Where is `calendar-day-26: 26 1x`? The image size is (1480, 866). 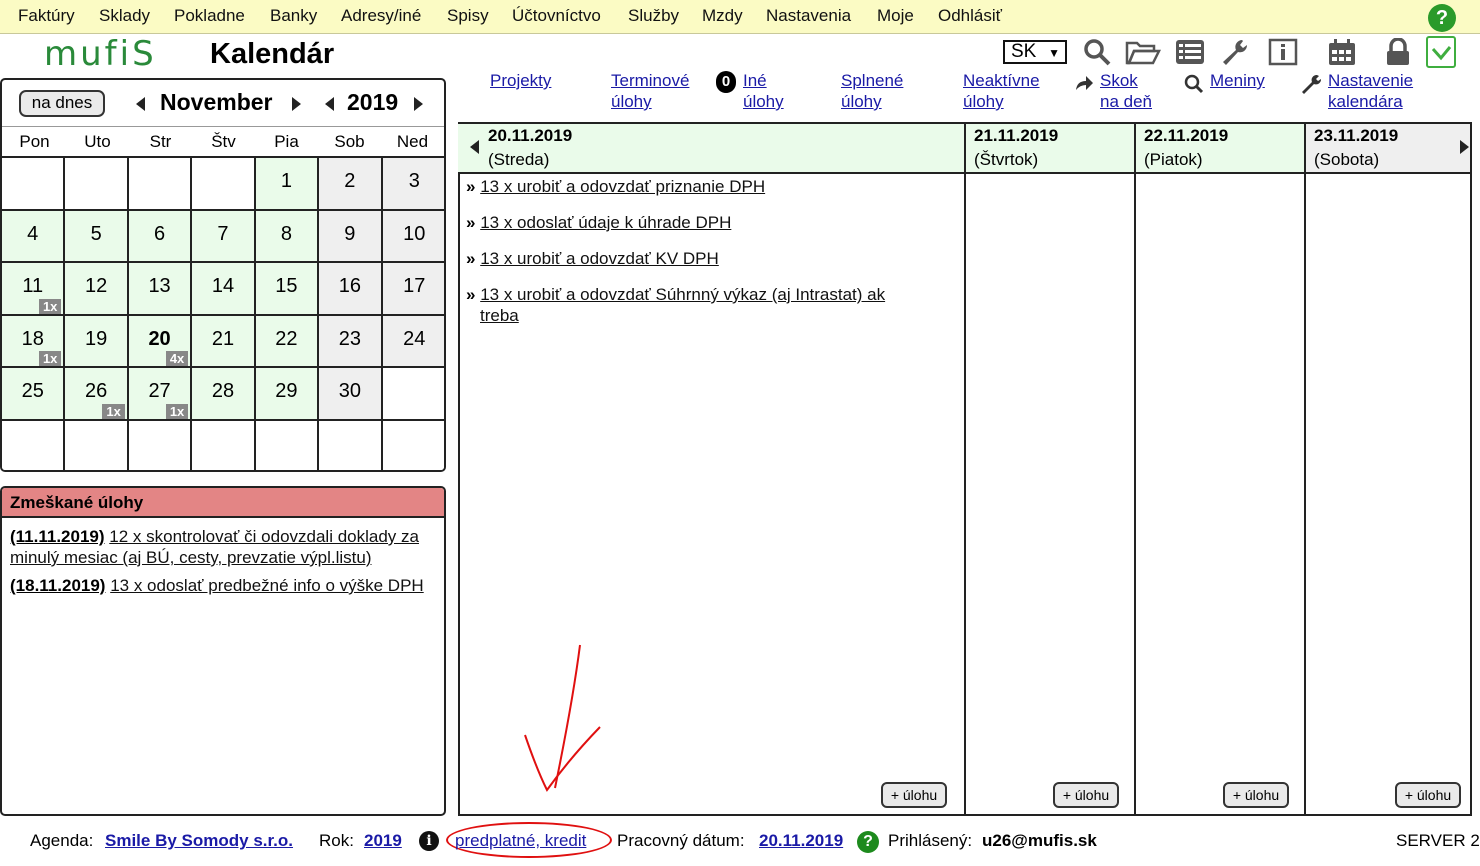
calendar-day-26: 26 1x is located at coordinates (97, 394).